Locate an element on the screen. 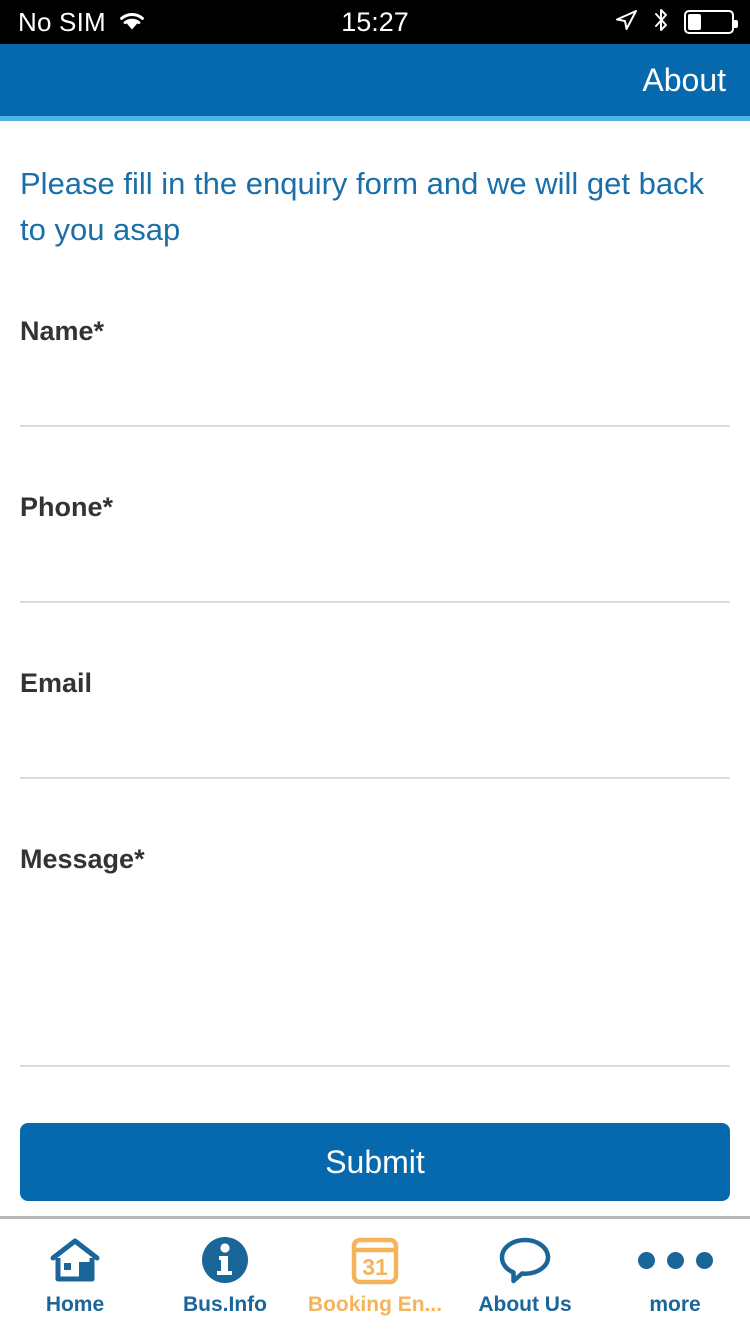 The height and width of the screenshot is (1334, 750). info-circle-icon is located at coordinates (225, 1260).